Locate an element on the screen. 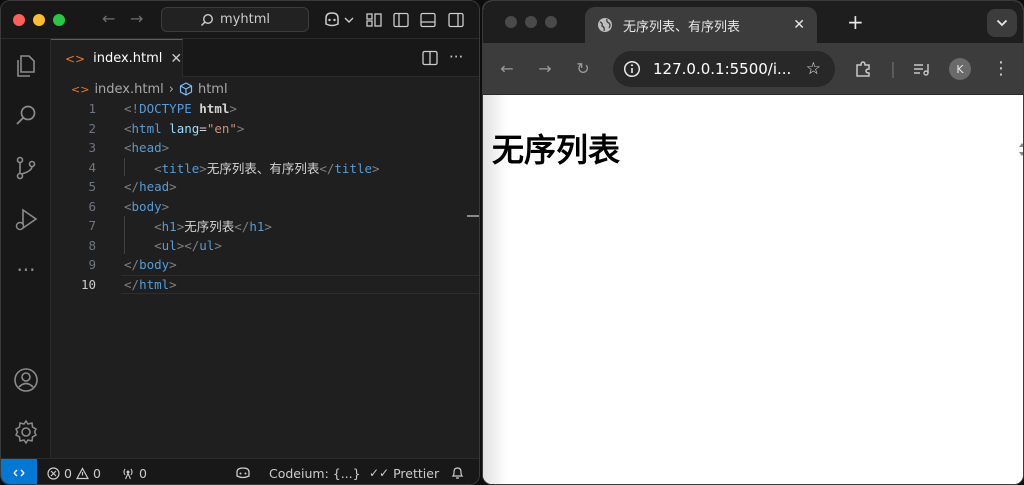  code-text: </body> is located at coordinates (150, 265).